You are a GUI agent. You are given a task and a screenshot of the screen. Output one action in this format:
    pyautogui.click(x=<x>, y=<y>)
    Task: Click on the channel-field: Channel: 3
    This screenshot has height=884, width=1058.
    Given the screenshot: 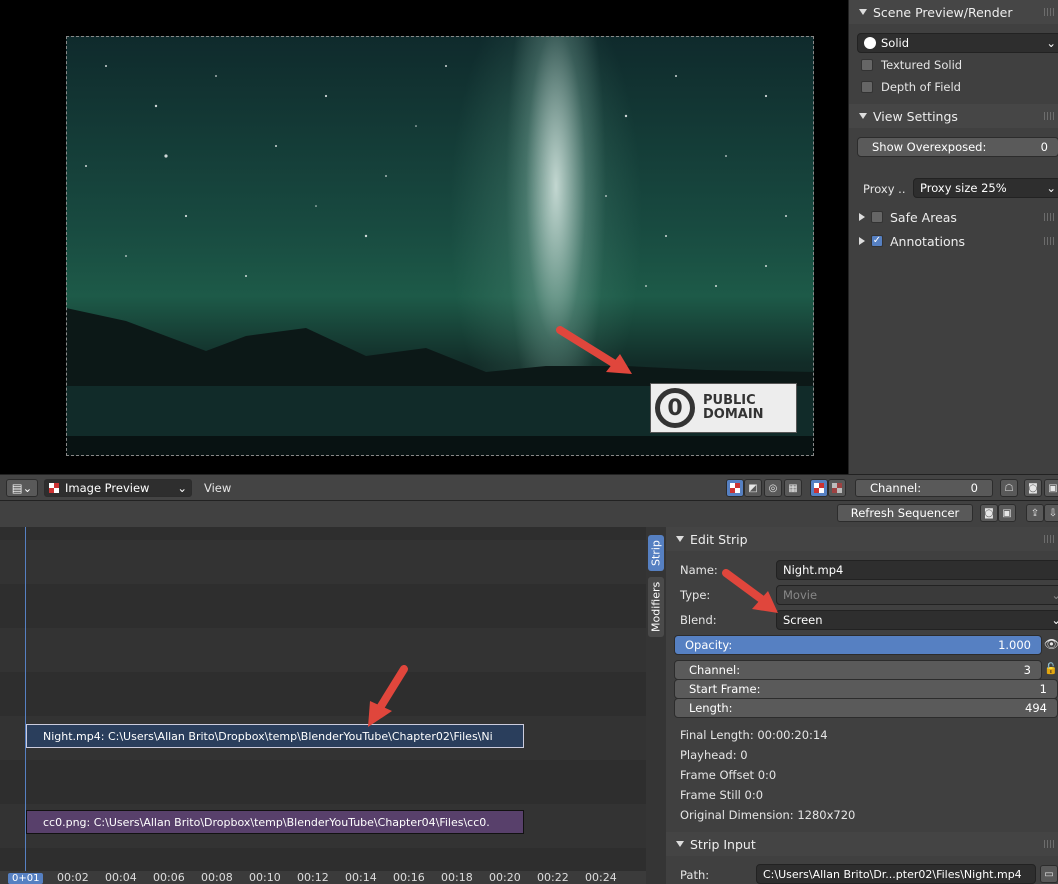 What is the action you would take?
    pyautogui.click(x=858, y=670)
    